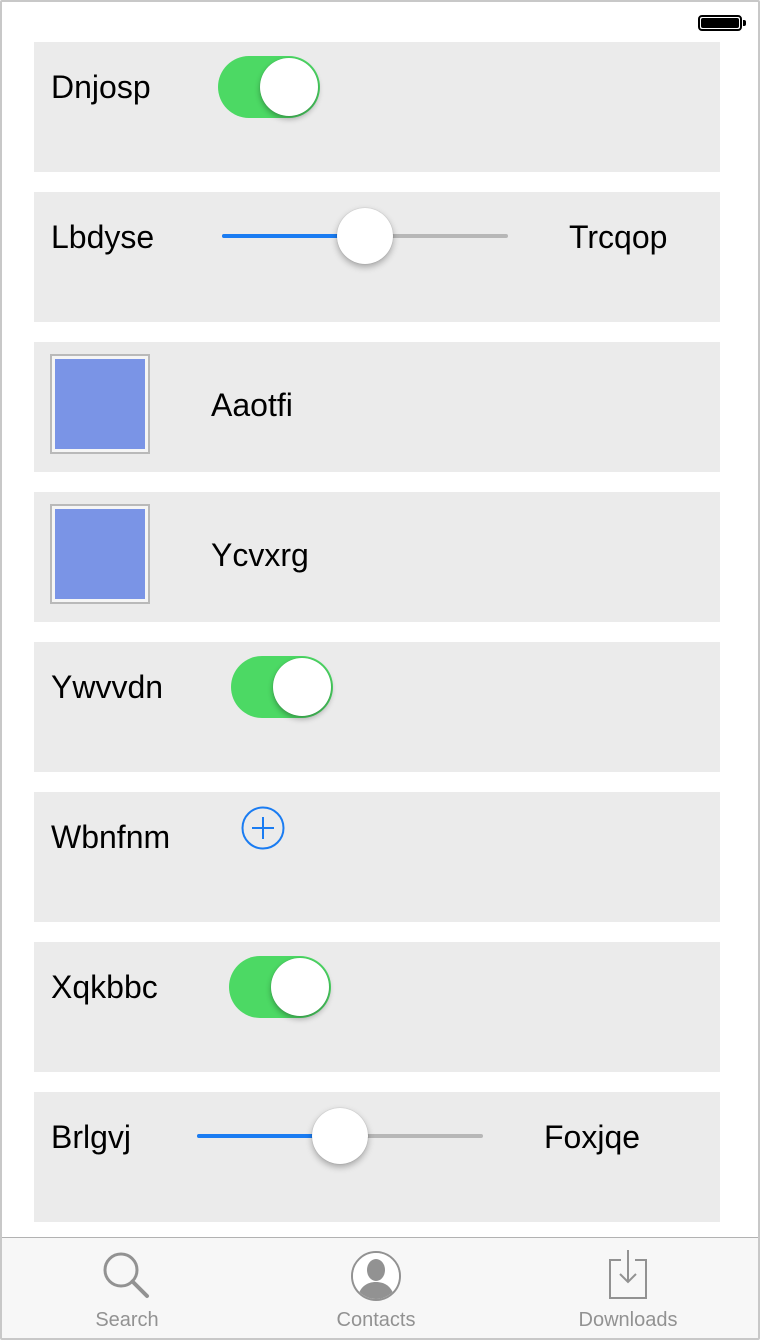  I want to click on status-bar, so click(380, 22).